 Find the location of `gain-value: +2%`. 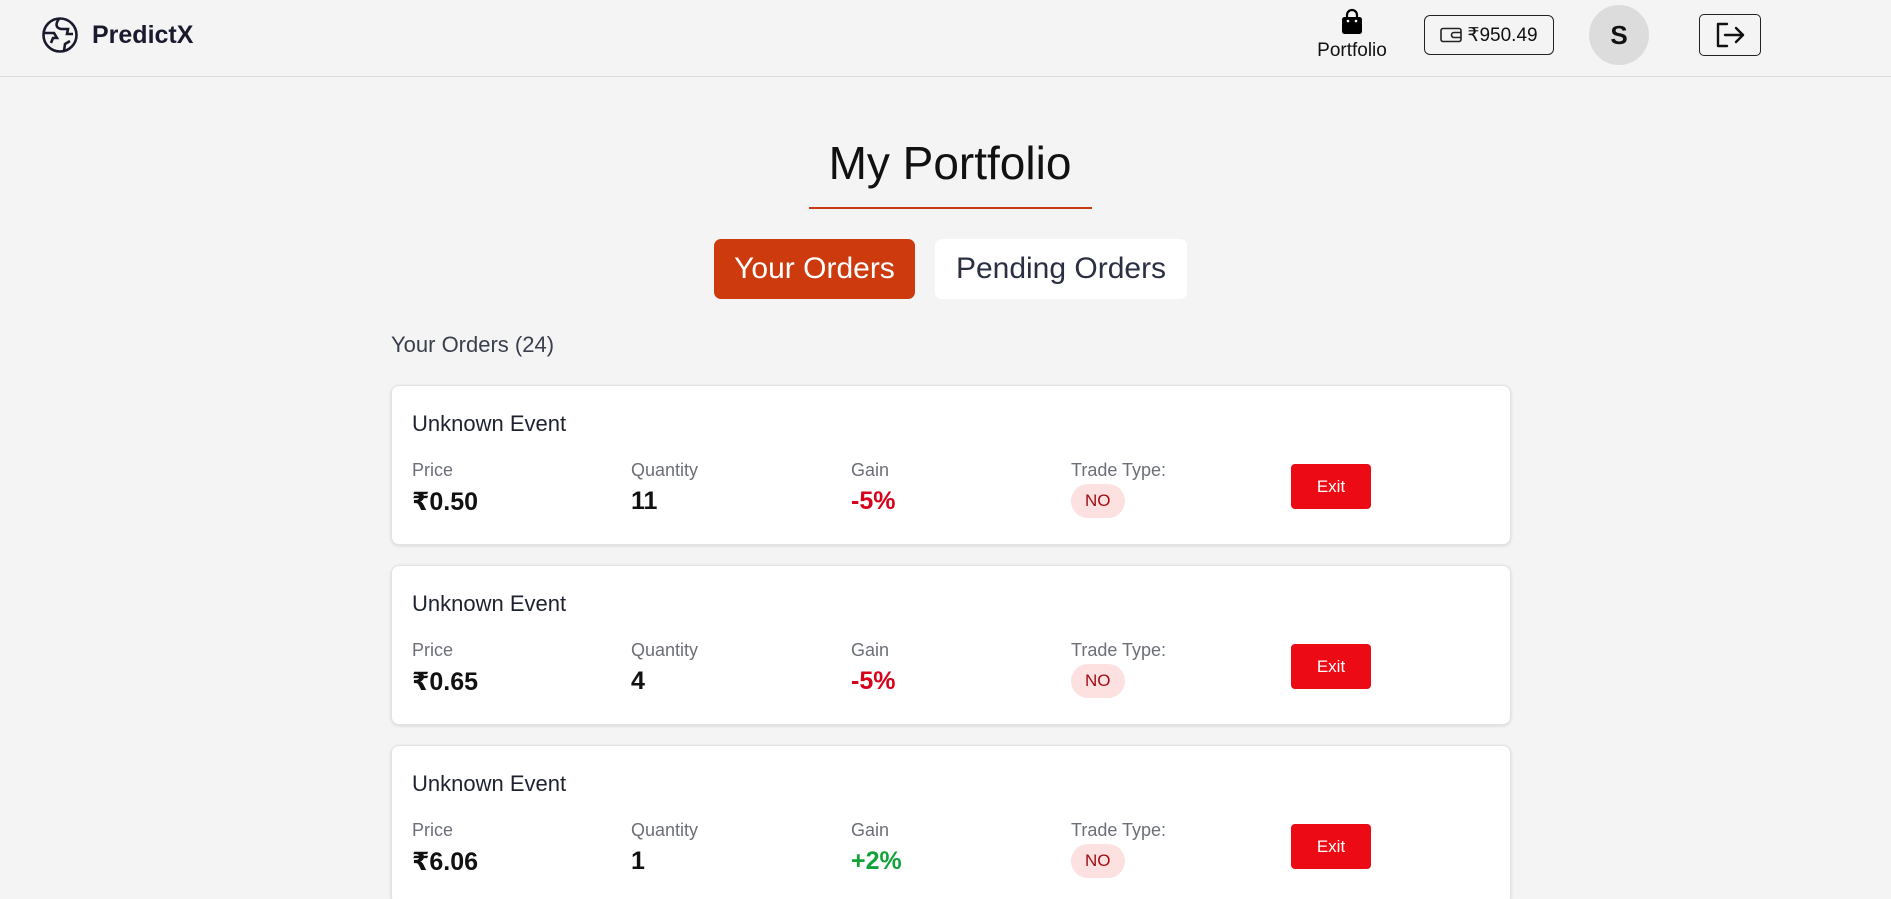

gain-value: +2% is located at coordinates (876, 861).